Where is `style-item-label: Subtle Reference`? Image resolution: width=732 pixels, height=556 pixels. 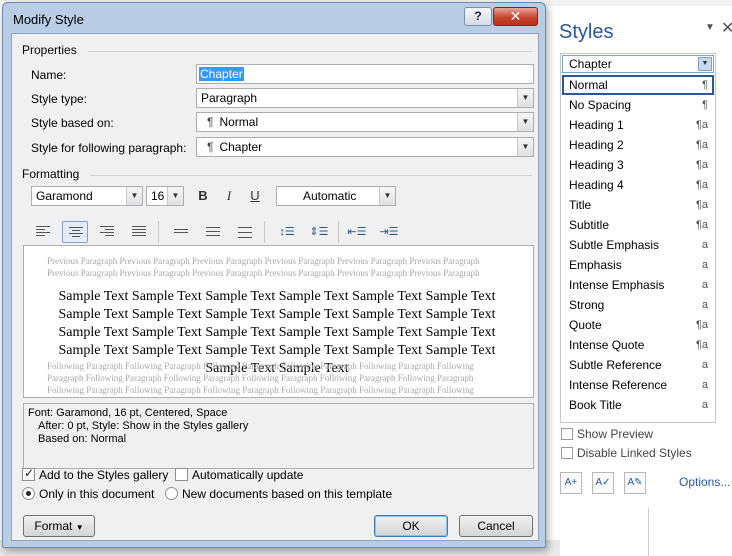
style-item-label: Subtle Reference is located at coordinates (615, 365).